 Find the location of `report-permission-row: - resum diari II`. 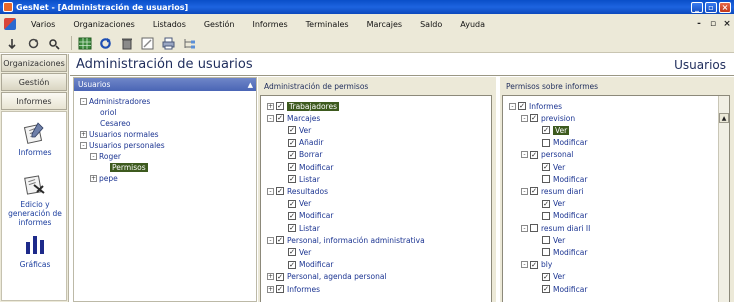

report-permission-row: - resum diari II is located at coordinates (555, 228).